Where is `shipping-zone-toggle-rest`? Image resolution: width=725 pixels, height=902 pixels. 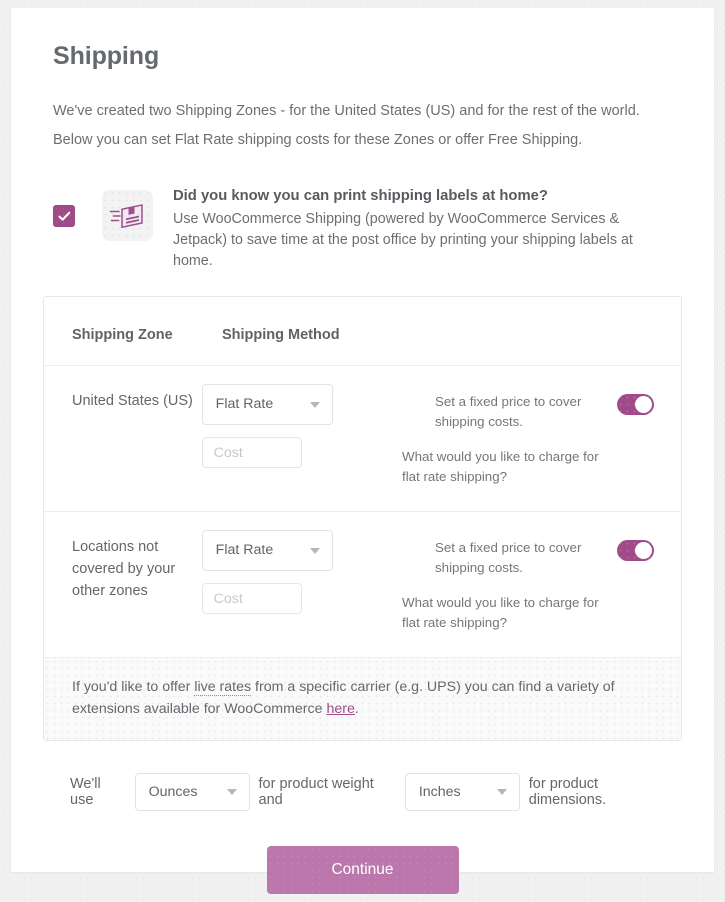
shipping-zone-toggle-rest is located at coordinates (636, 550).